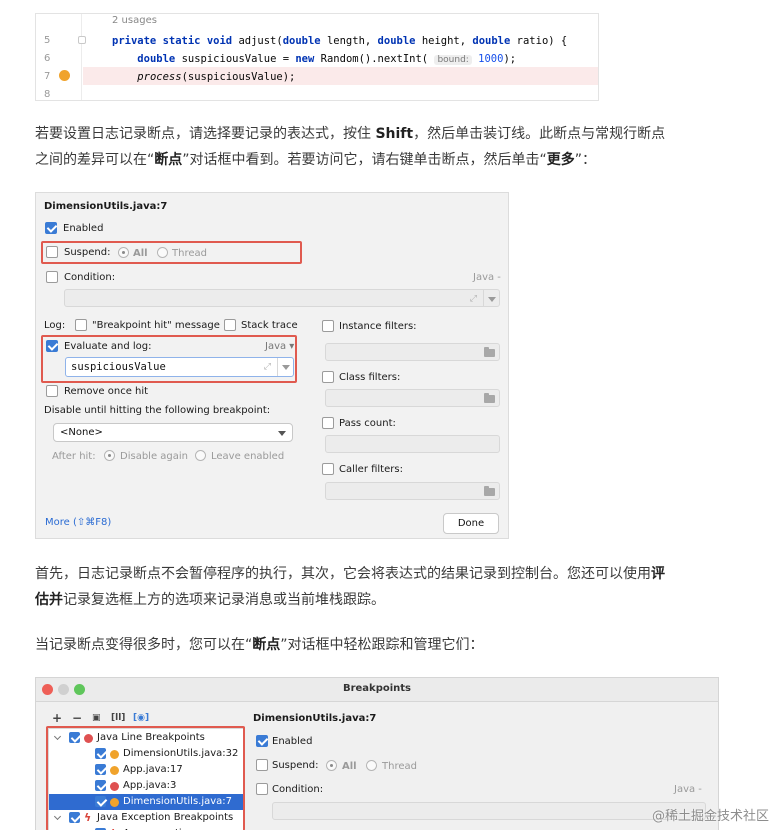 This screenshot has width=777, height=830. Describe the element at coordinates (52, 277) in the screenshot. I see `condition-checkbox` at that location.